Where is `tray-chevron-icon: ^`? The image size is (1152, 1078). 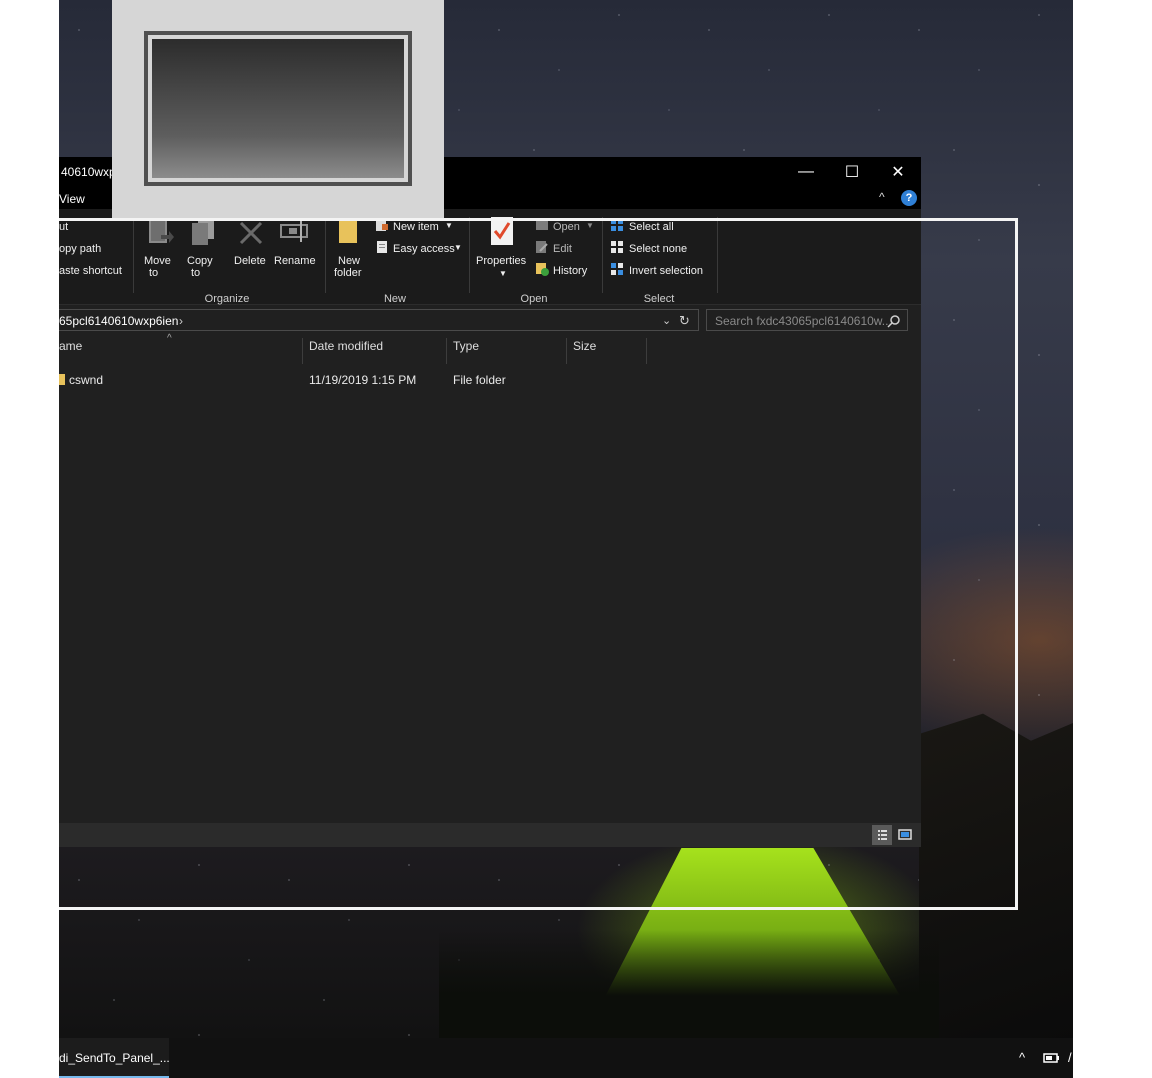
tray-chevron-icon: ^ is located at coordinates (1022, 1057).